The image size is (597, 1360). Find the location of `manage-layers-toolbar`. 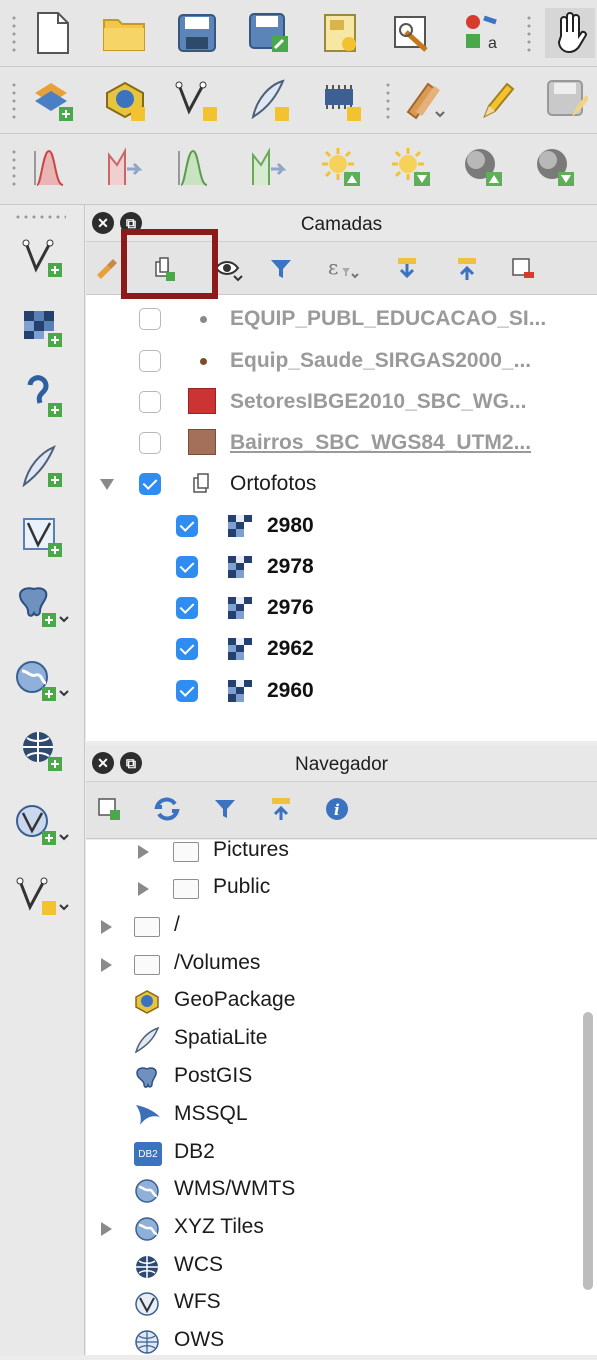

manage-layers-toolbar is located at coordinates (42, 780).